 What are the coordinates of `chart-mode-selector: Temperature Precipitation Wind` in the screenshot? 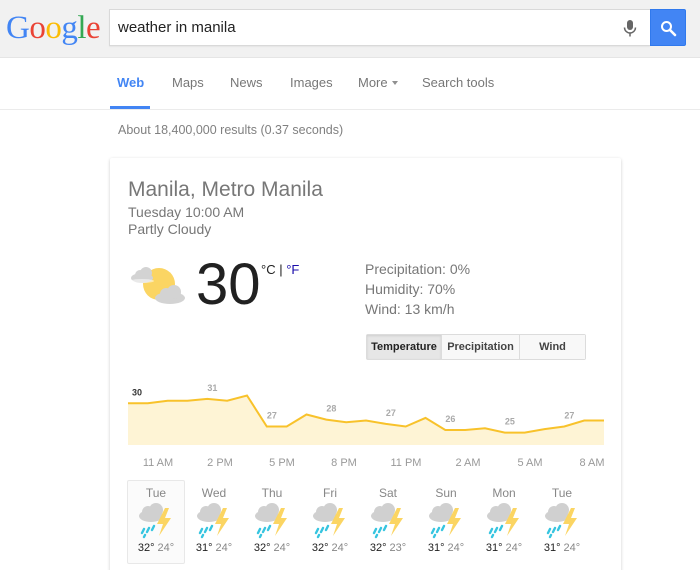 It's located at (476, 347).